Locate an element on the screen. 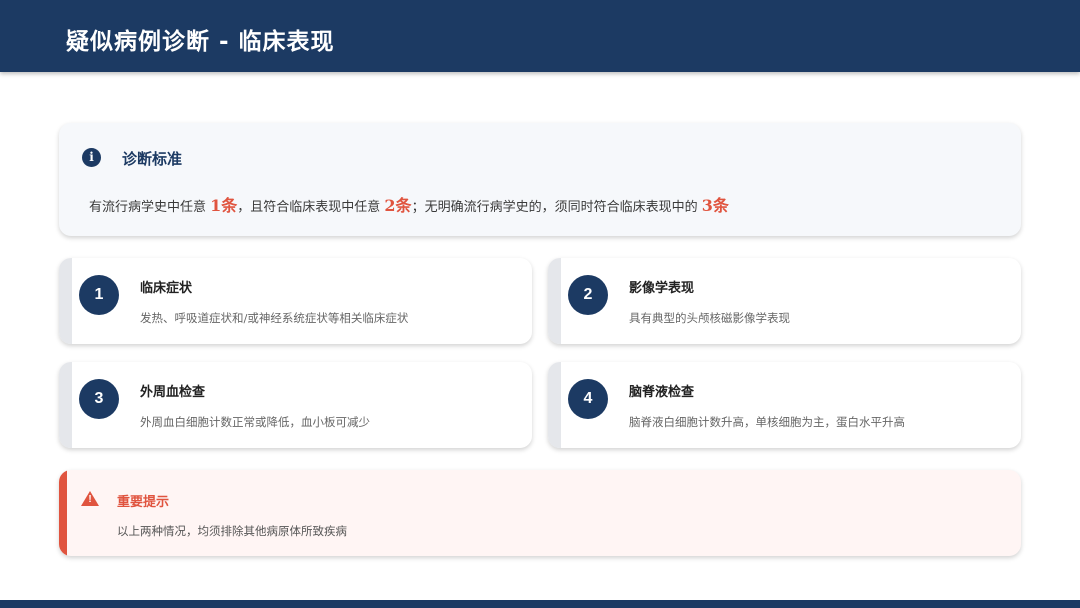 The width and height of the screenshot is (1080, 608). warning-exclamation-mark: ! is located at coordinates (90, 499).